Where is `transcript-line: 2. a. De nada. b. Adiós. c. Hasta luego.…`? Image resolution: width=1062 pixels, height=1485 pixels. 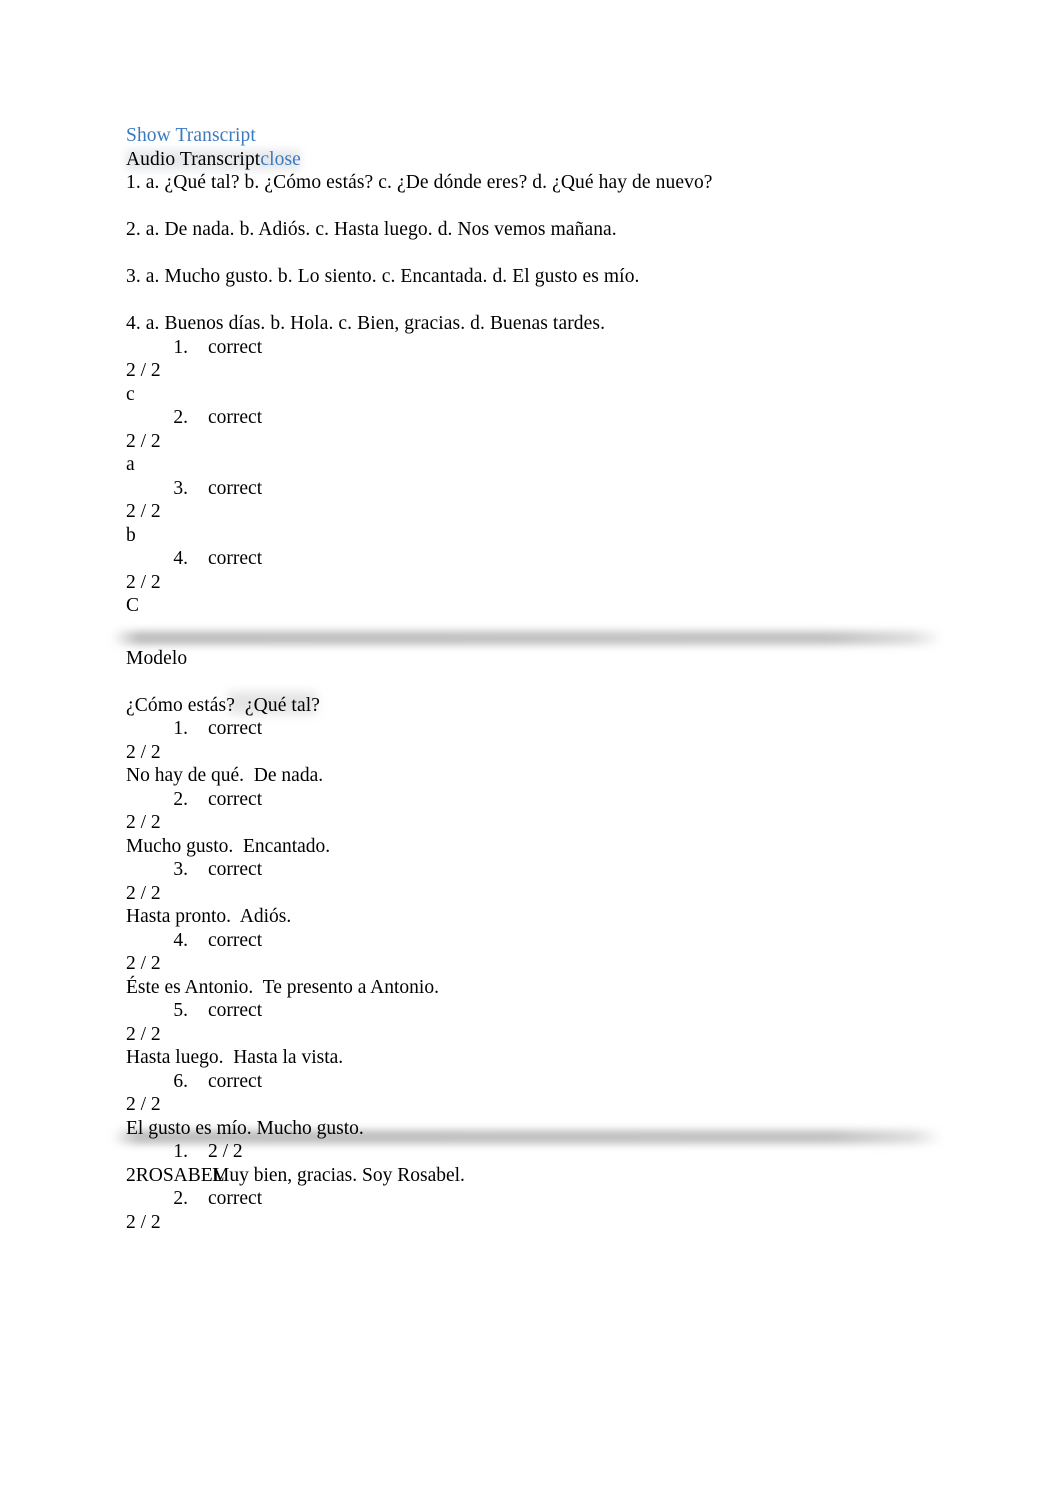 transcript-line: 2. a. De nada. b. Adiós. c. Hasta luego.… is located at coordinates (371, 229).